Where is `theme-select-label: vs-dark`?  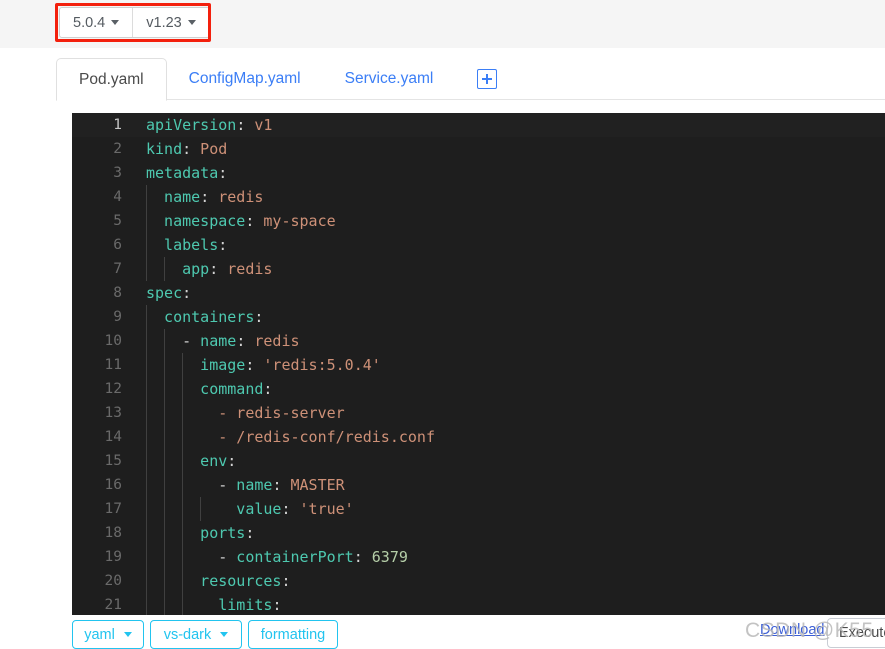
theme-select-label: vs-dark is located at coordinates (187, 634).